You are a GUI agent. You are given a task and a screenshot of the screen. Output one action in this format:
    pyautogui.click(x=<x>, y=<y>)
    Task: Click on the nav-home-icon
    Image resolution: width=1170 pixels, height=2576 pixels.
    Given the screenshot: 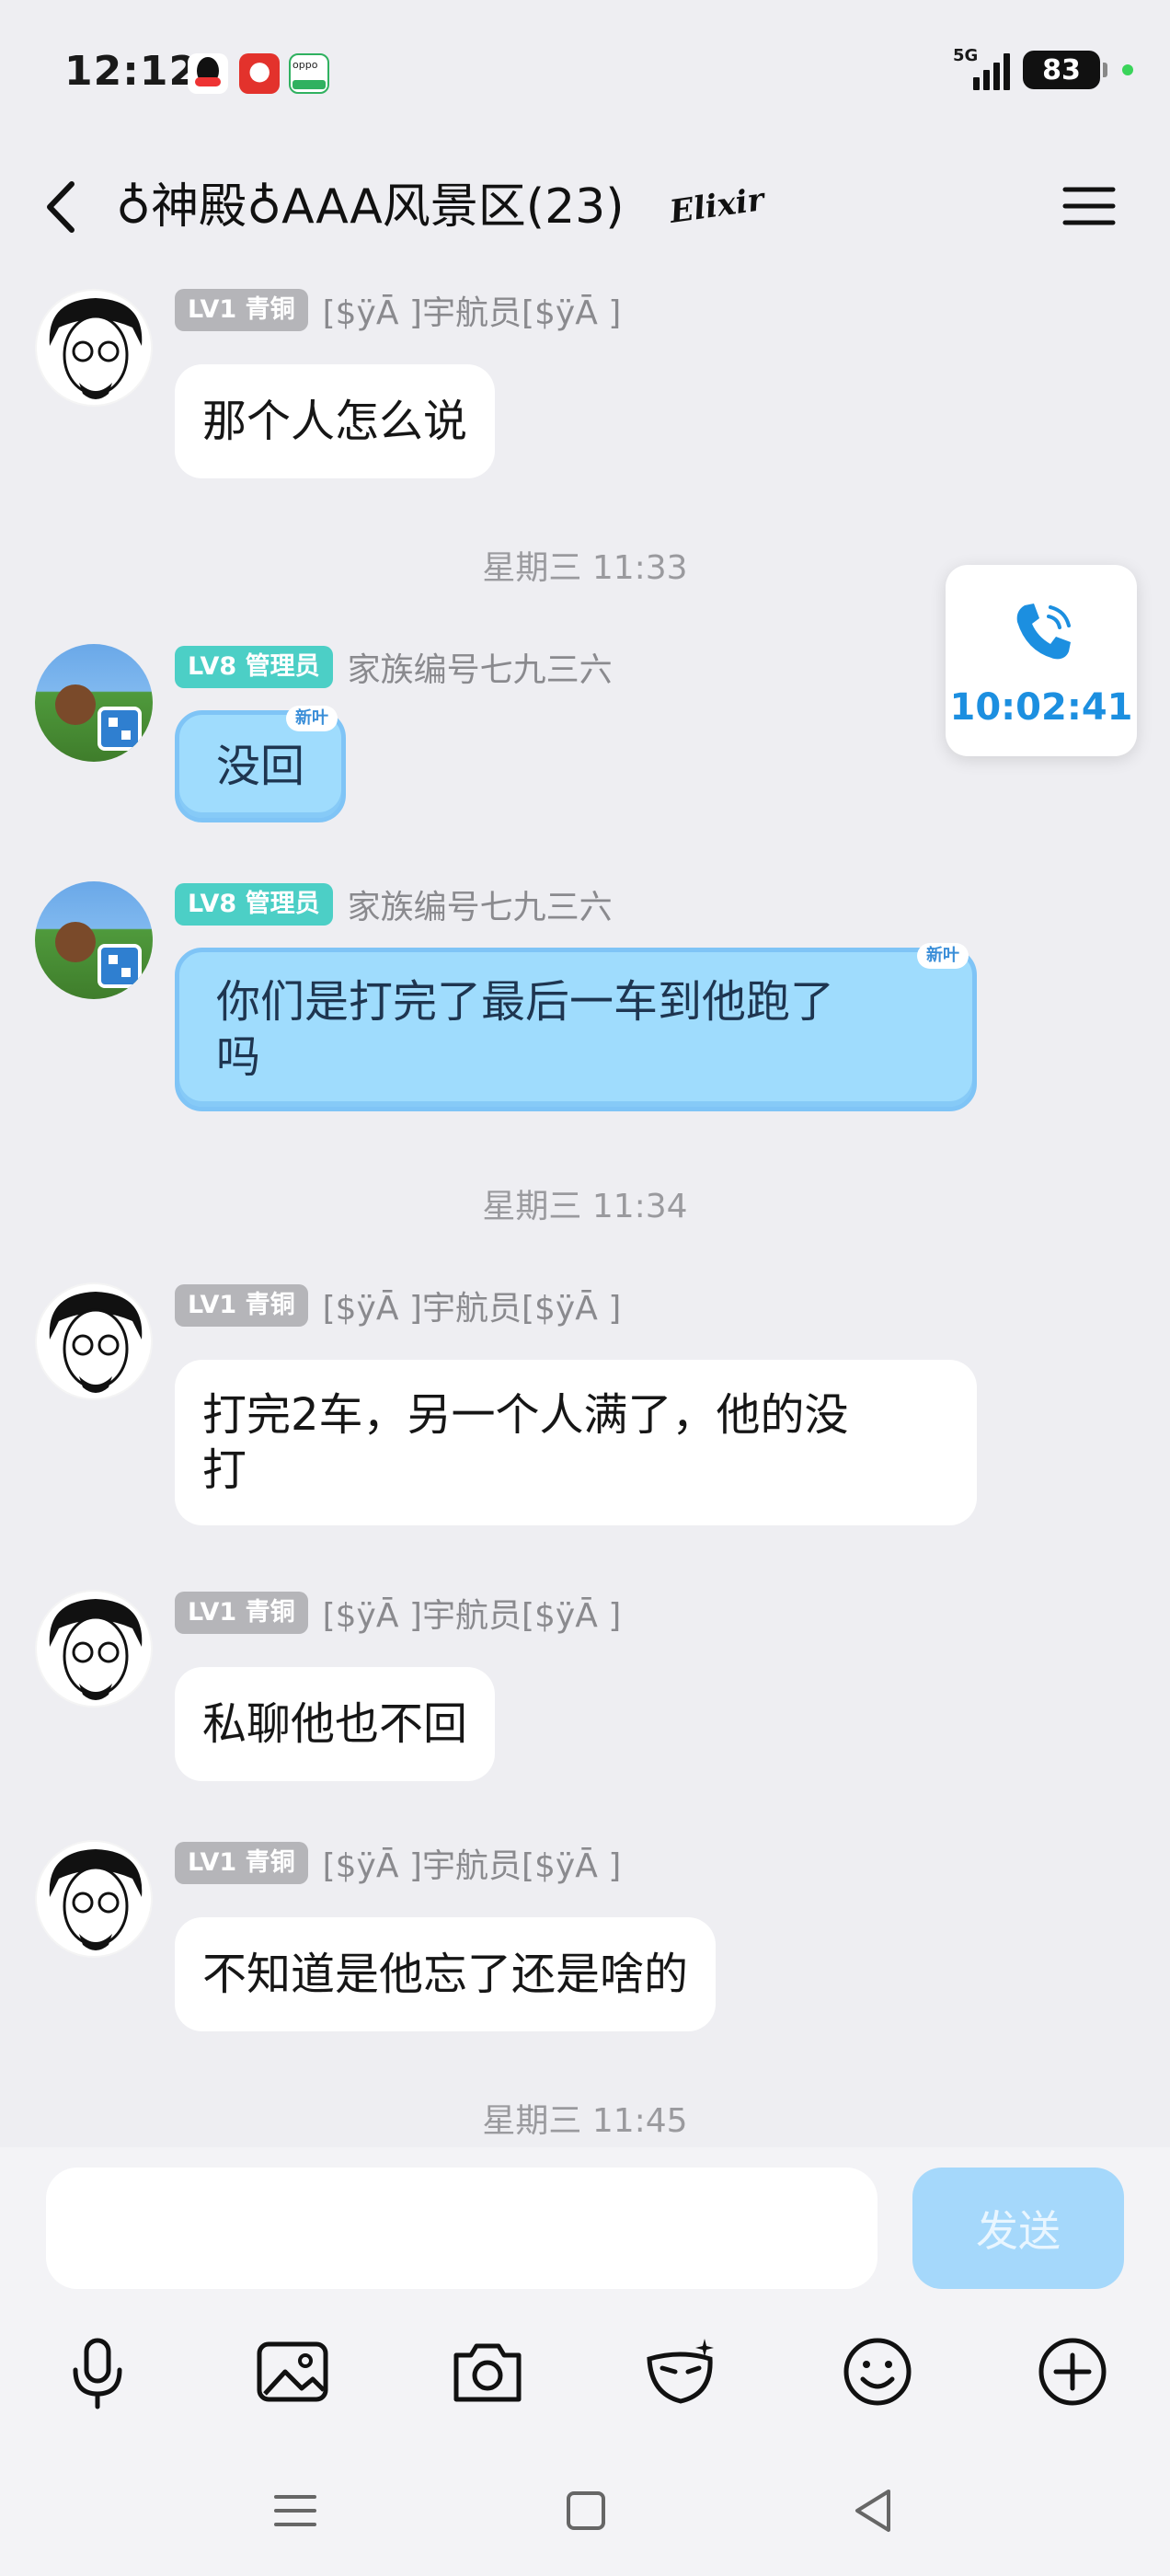 What is the action you would take?
    pyautogui.click(x=586, y=2510)
    